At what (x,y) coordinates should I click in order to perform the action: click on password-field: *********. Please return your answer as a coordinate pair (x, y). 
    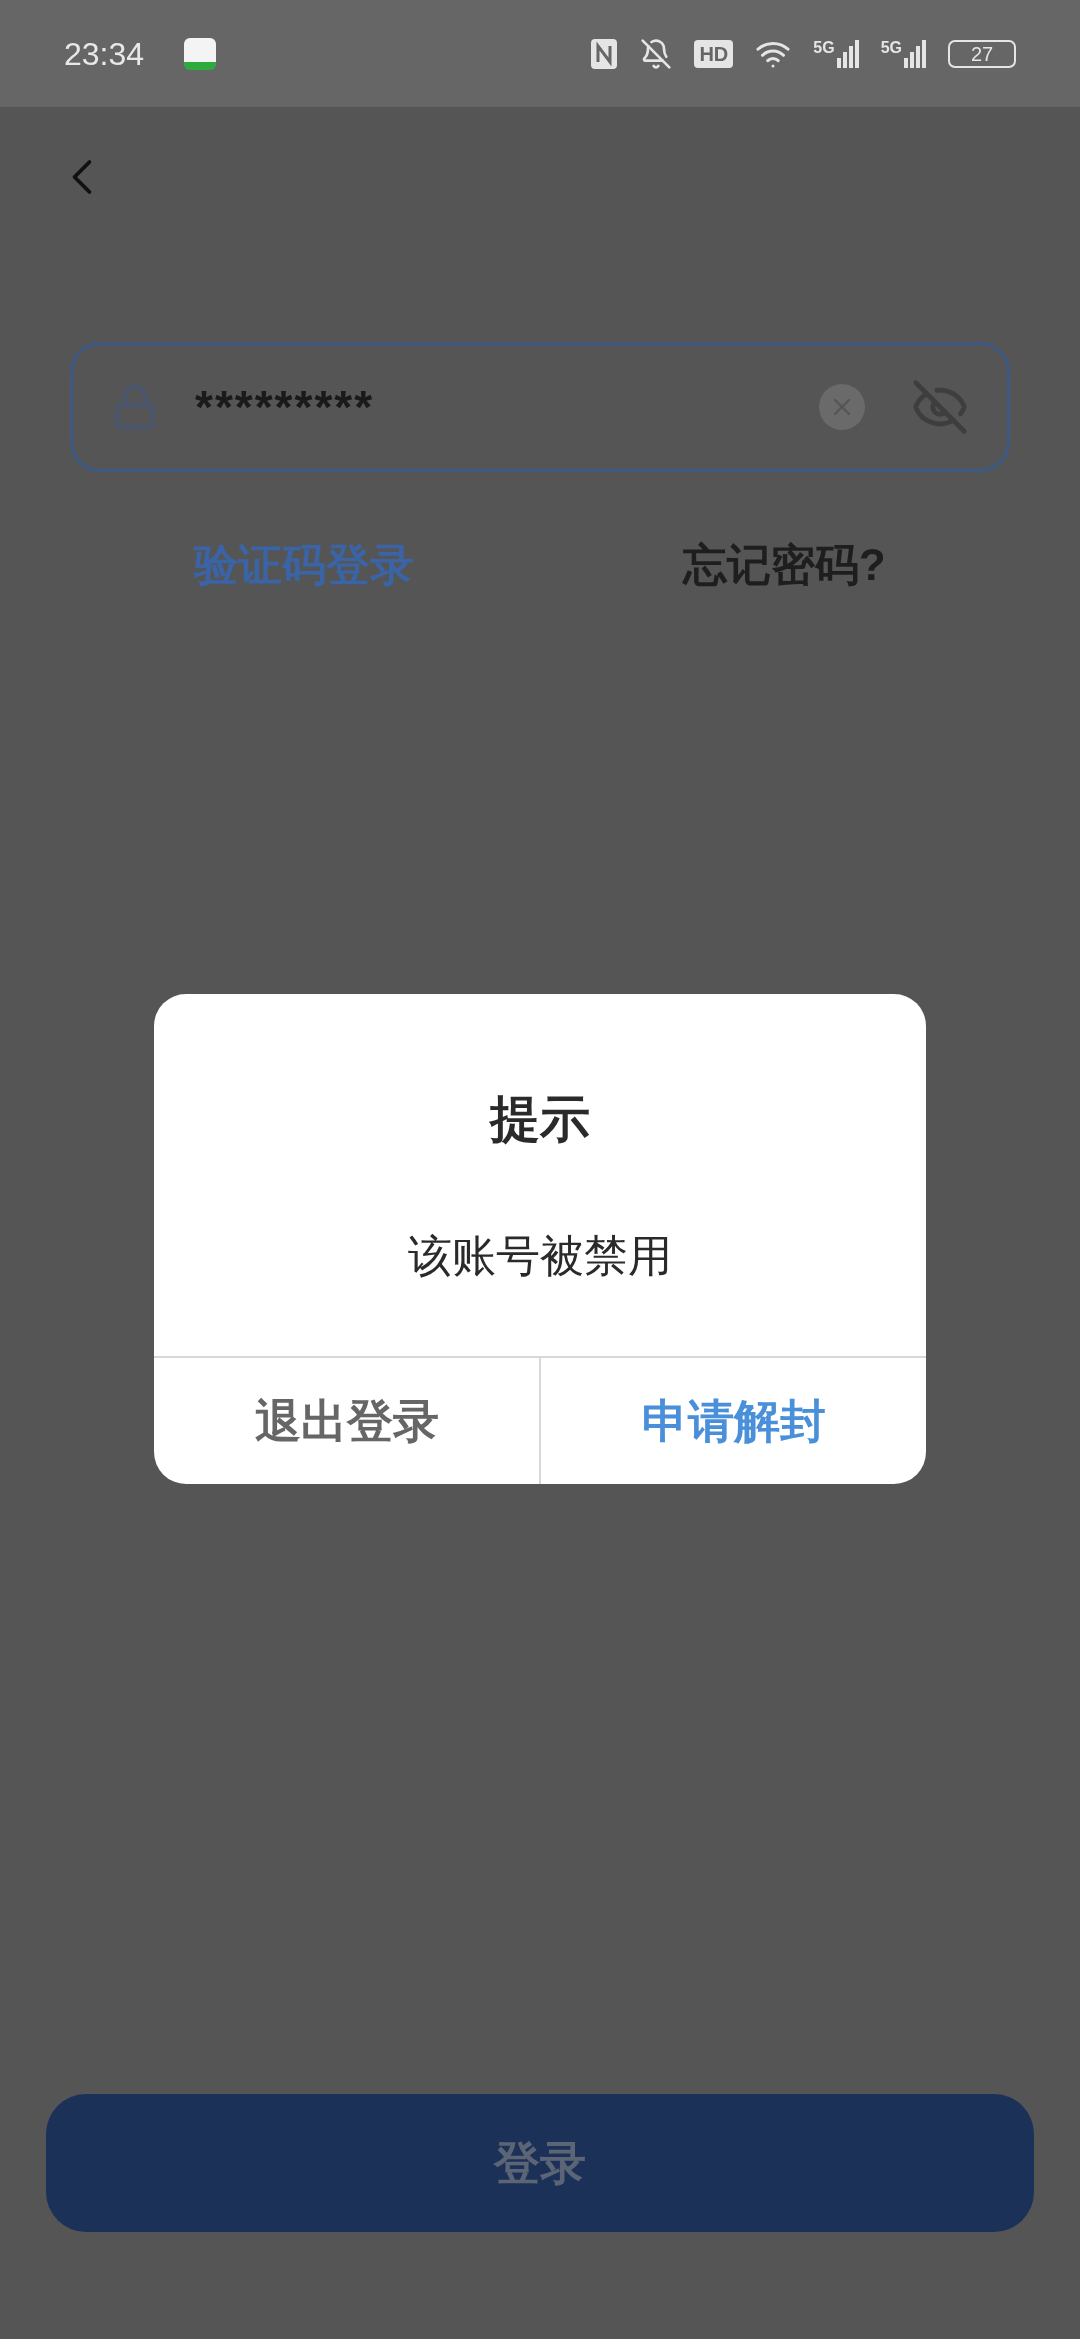
    Looking at the image, I should click on (540, 407).